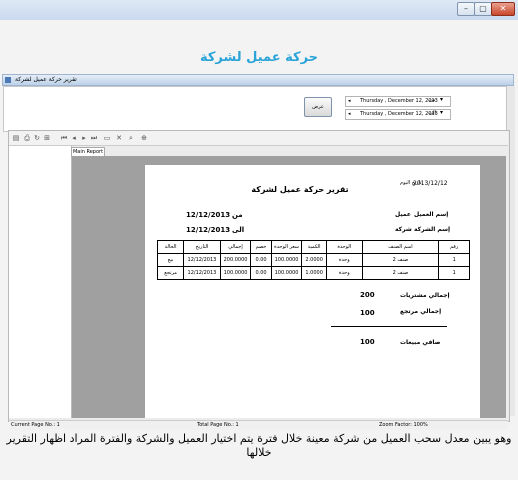 The width and height of the screenshot is (518, 480). What do you see at coordinates (235, 260) in the screenshot?
I see `cell-total: 200.0000` at bounding box center [235, 260].